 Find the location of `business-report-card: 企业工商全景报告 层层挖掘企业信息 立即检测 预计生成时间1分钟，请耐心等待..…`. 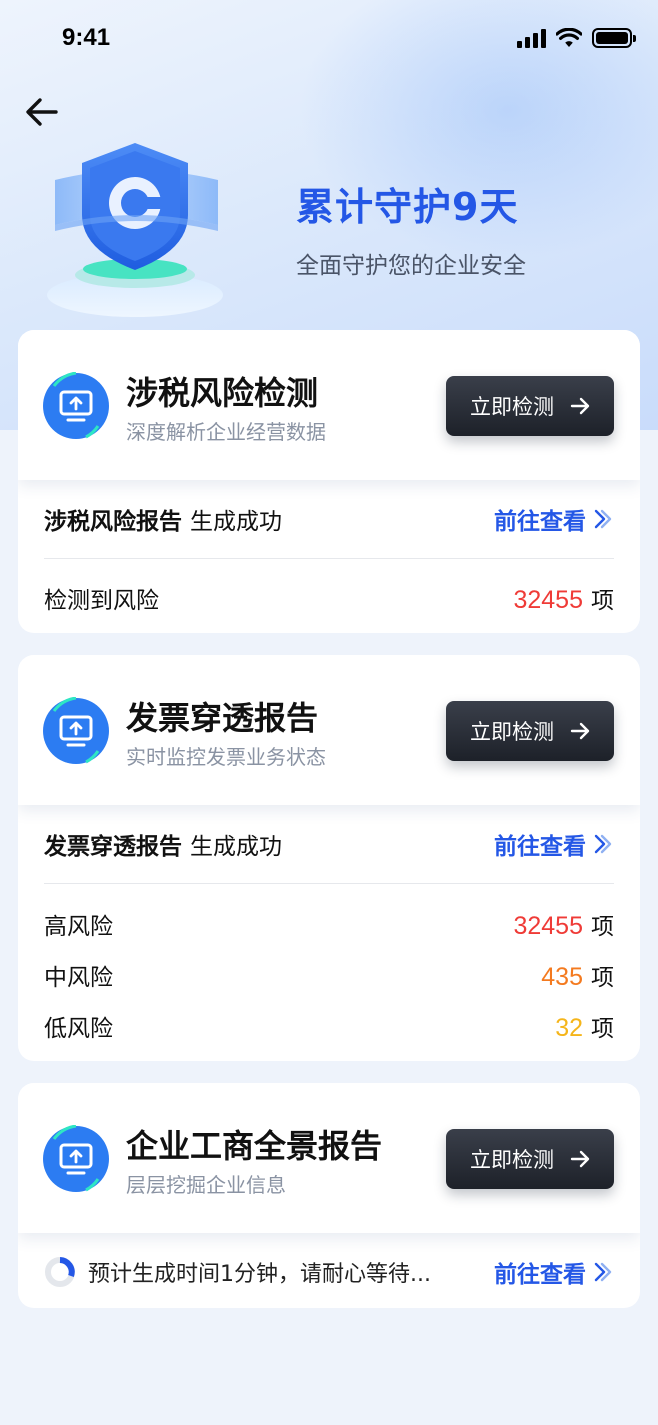

business-report-card: 企业工商全景报告 层层挖掘企业信息 立即检测 预计生成时间1分钟，请耐心等待..… is located at coordinates (329, 1195).